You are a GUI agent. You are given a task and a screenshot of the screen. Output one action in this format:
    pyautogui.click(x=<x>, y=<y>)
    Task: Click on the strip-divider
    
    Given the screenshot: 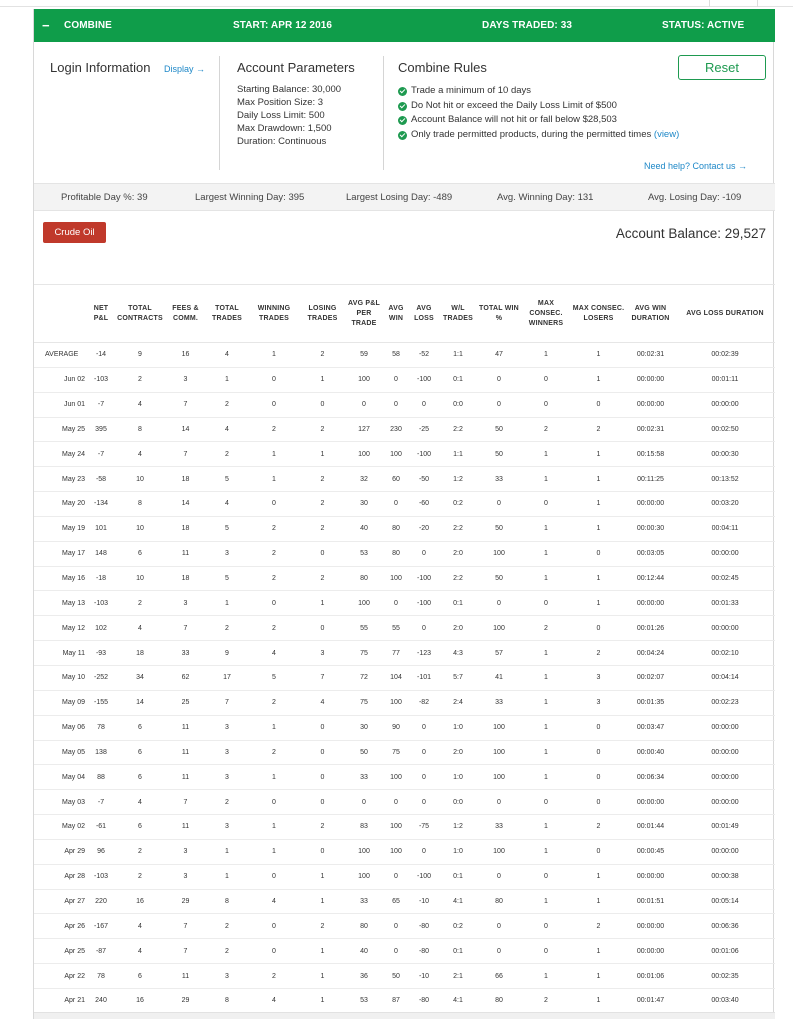 What is the action you would take?
    pyautogui.click(x=709, y=3)
    